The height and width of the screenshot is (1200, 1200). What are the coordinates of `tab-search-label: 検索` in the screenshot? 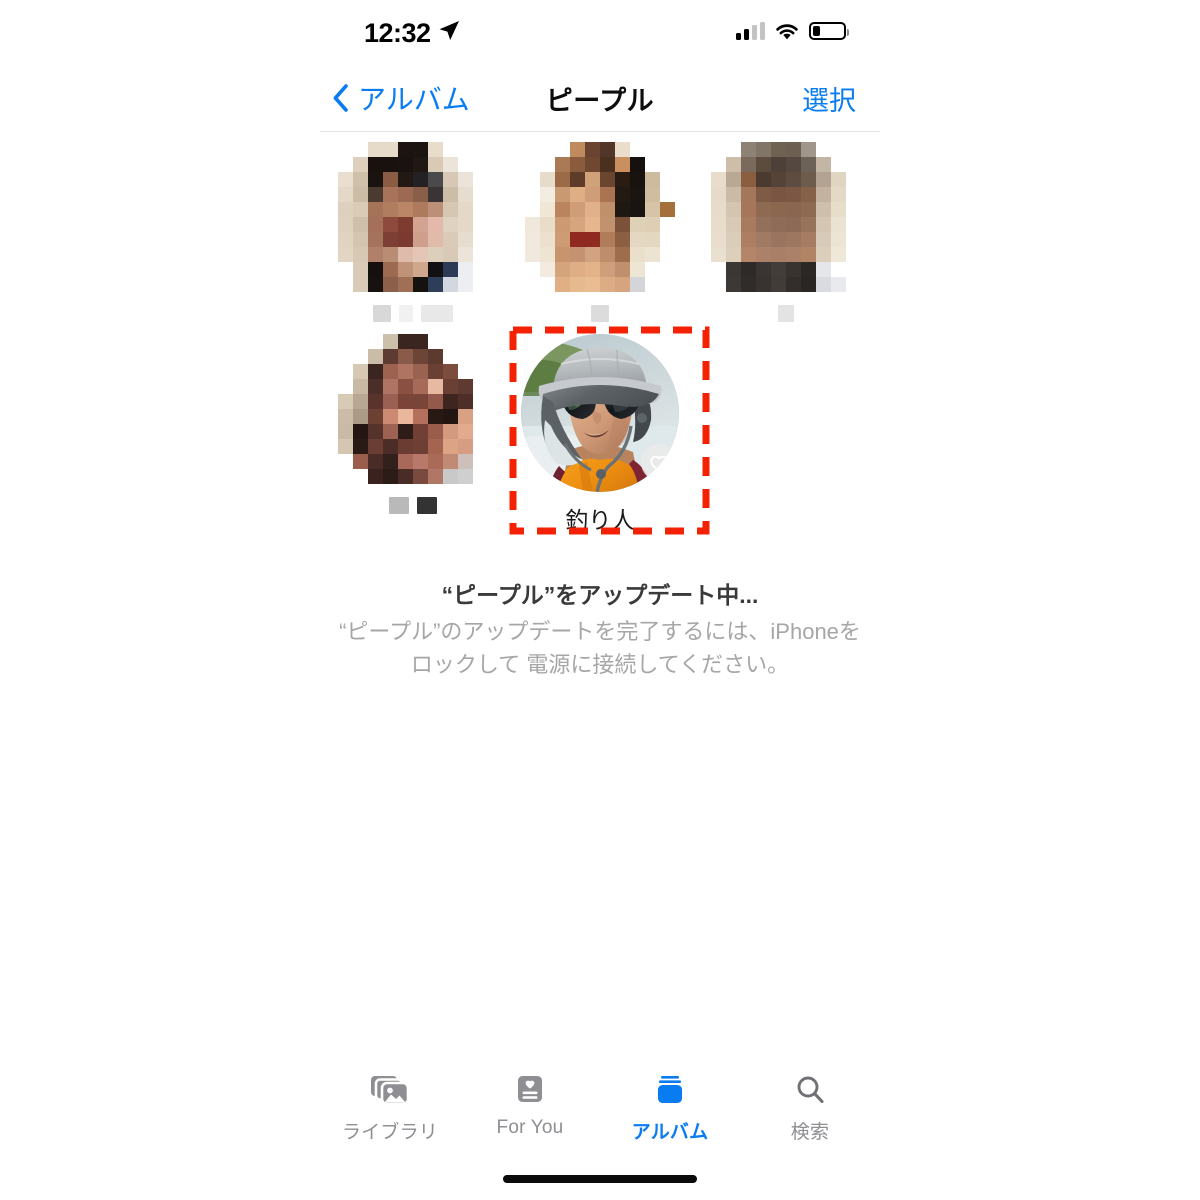 It's located at (810, 1132).